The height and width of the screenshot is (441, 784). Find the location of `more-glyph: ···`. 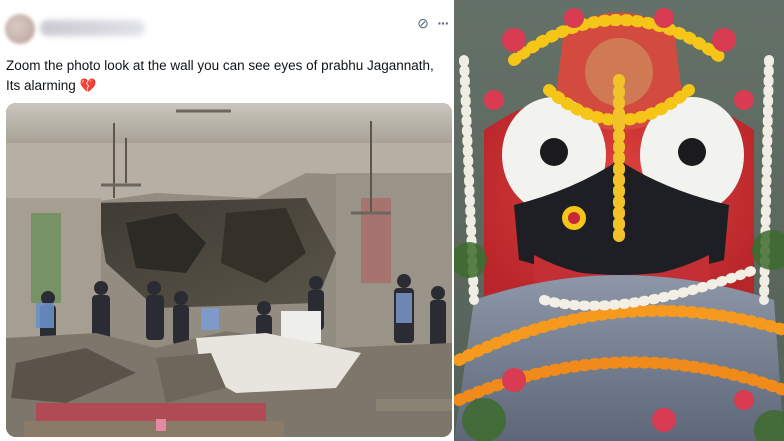

more-glyph: ··· is located at coordinates (443, 23).